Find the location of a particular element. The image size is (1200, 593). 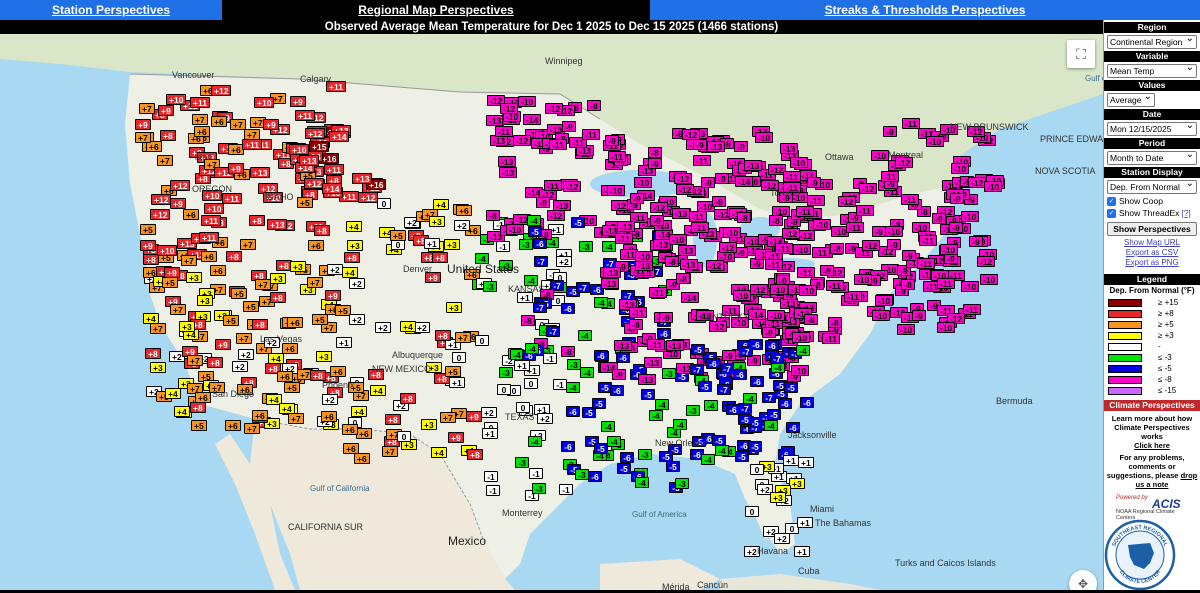

station-marker: +13 is located at coordinates (260, 172).